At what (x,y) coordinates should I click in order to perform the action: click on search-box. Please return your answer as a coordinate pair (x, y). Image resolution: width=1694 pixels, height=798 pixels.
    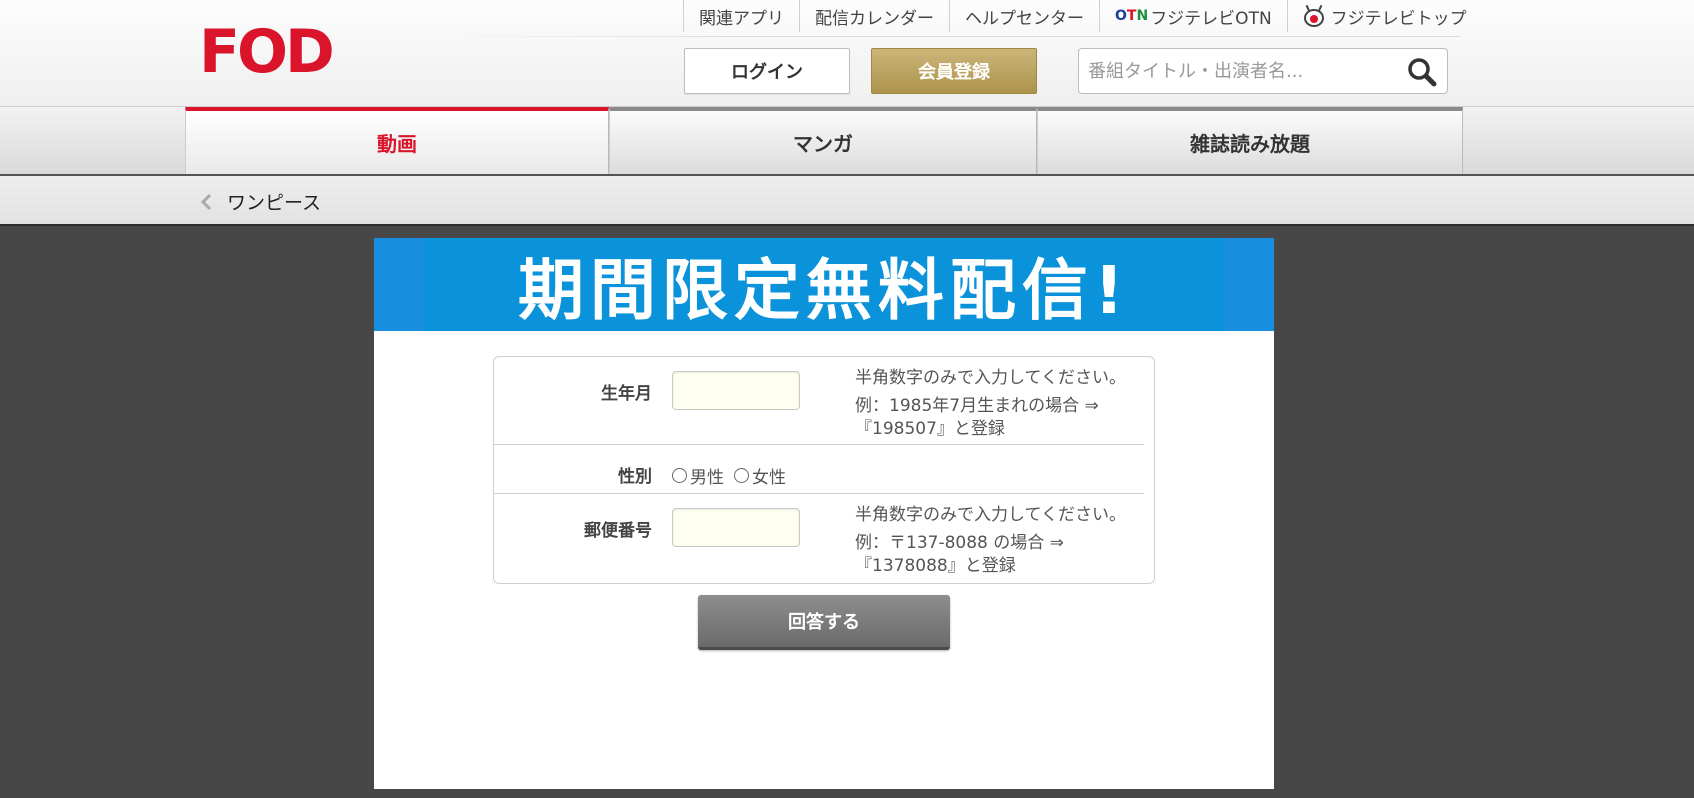
    Looking at the image, I should click on (1263, 71).